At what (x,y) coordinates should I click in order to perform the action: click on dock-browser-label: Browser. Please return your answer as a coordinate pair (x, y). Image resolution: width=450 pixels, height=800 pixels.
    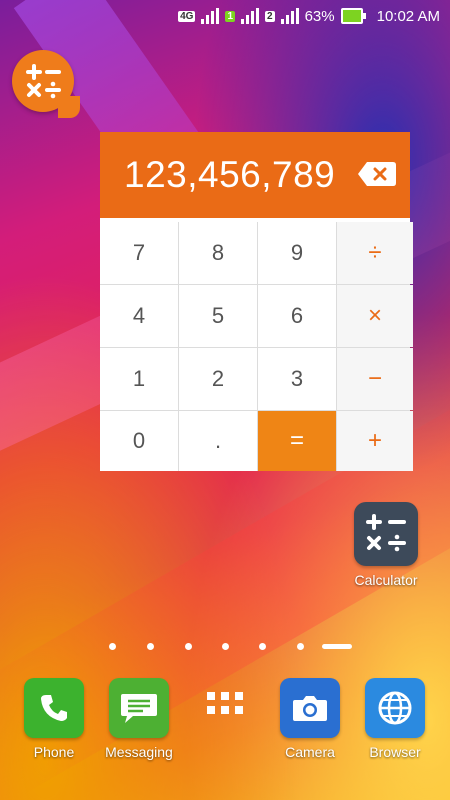
    Looking at the image, I should click on (395, 752).